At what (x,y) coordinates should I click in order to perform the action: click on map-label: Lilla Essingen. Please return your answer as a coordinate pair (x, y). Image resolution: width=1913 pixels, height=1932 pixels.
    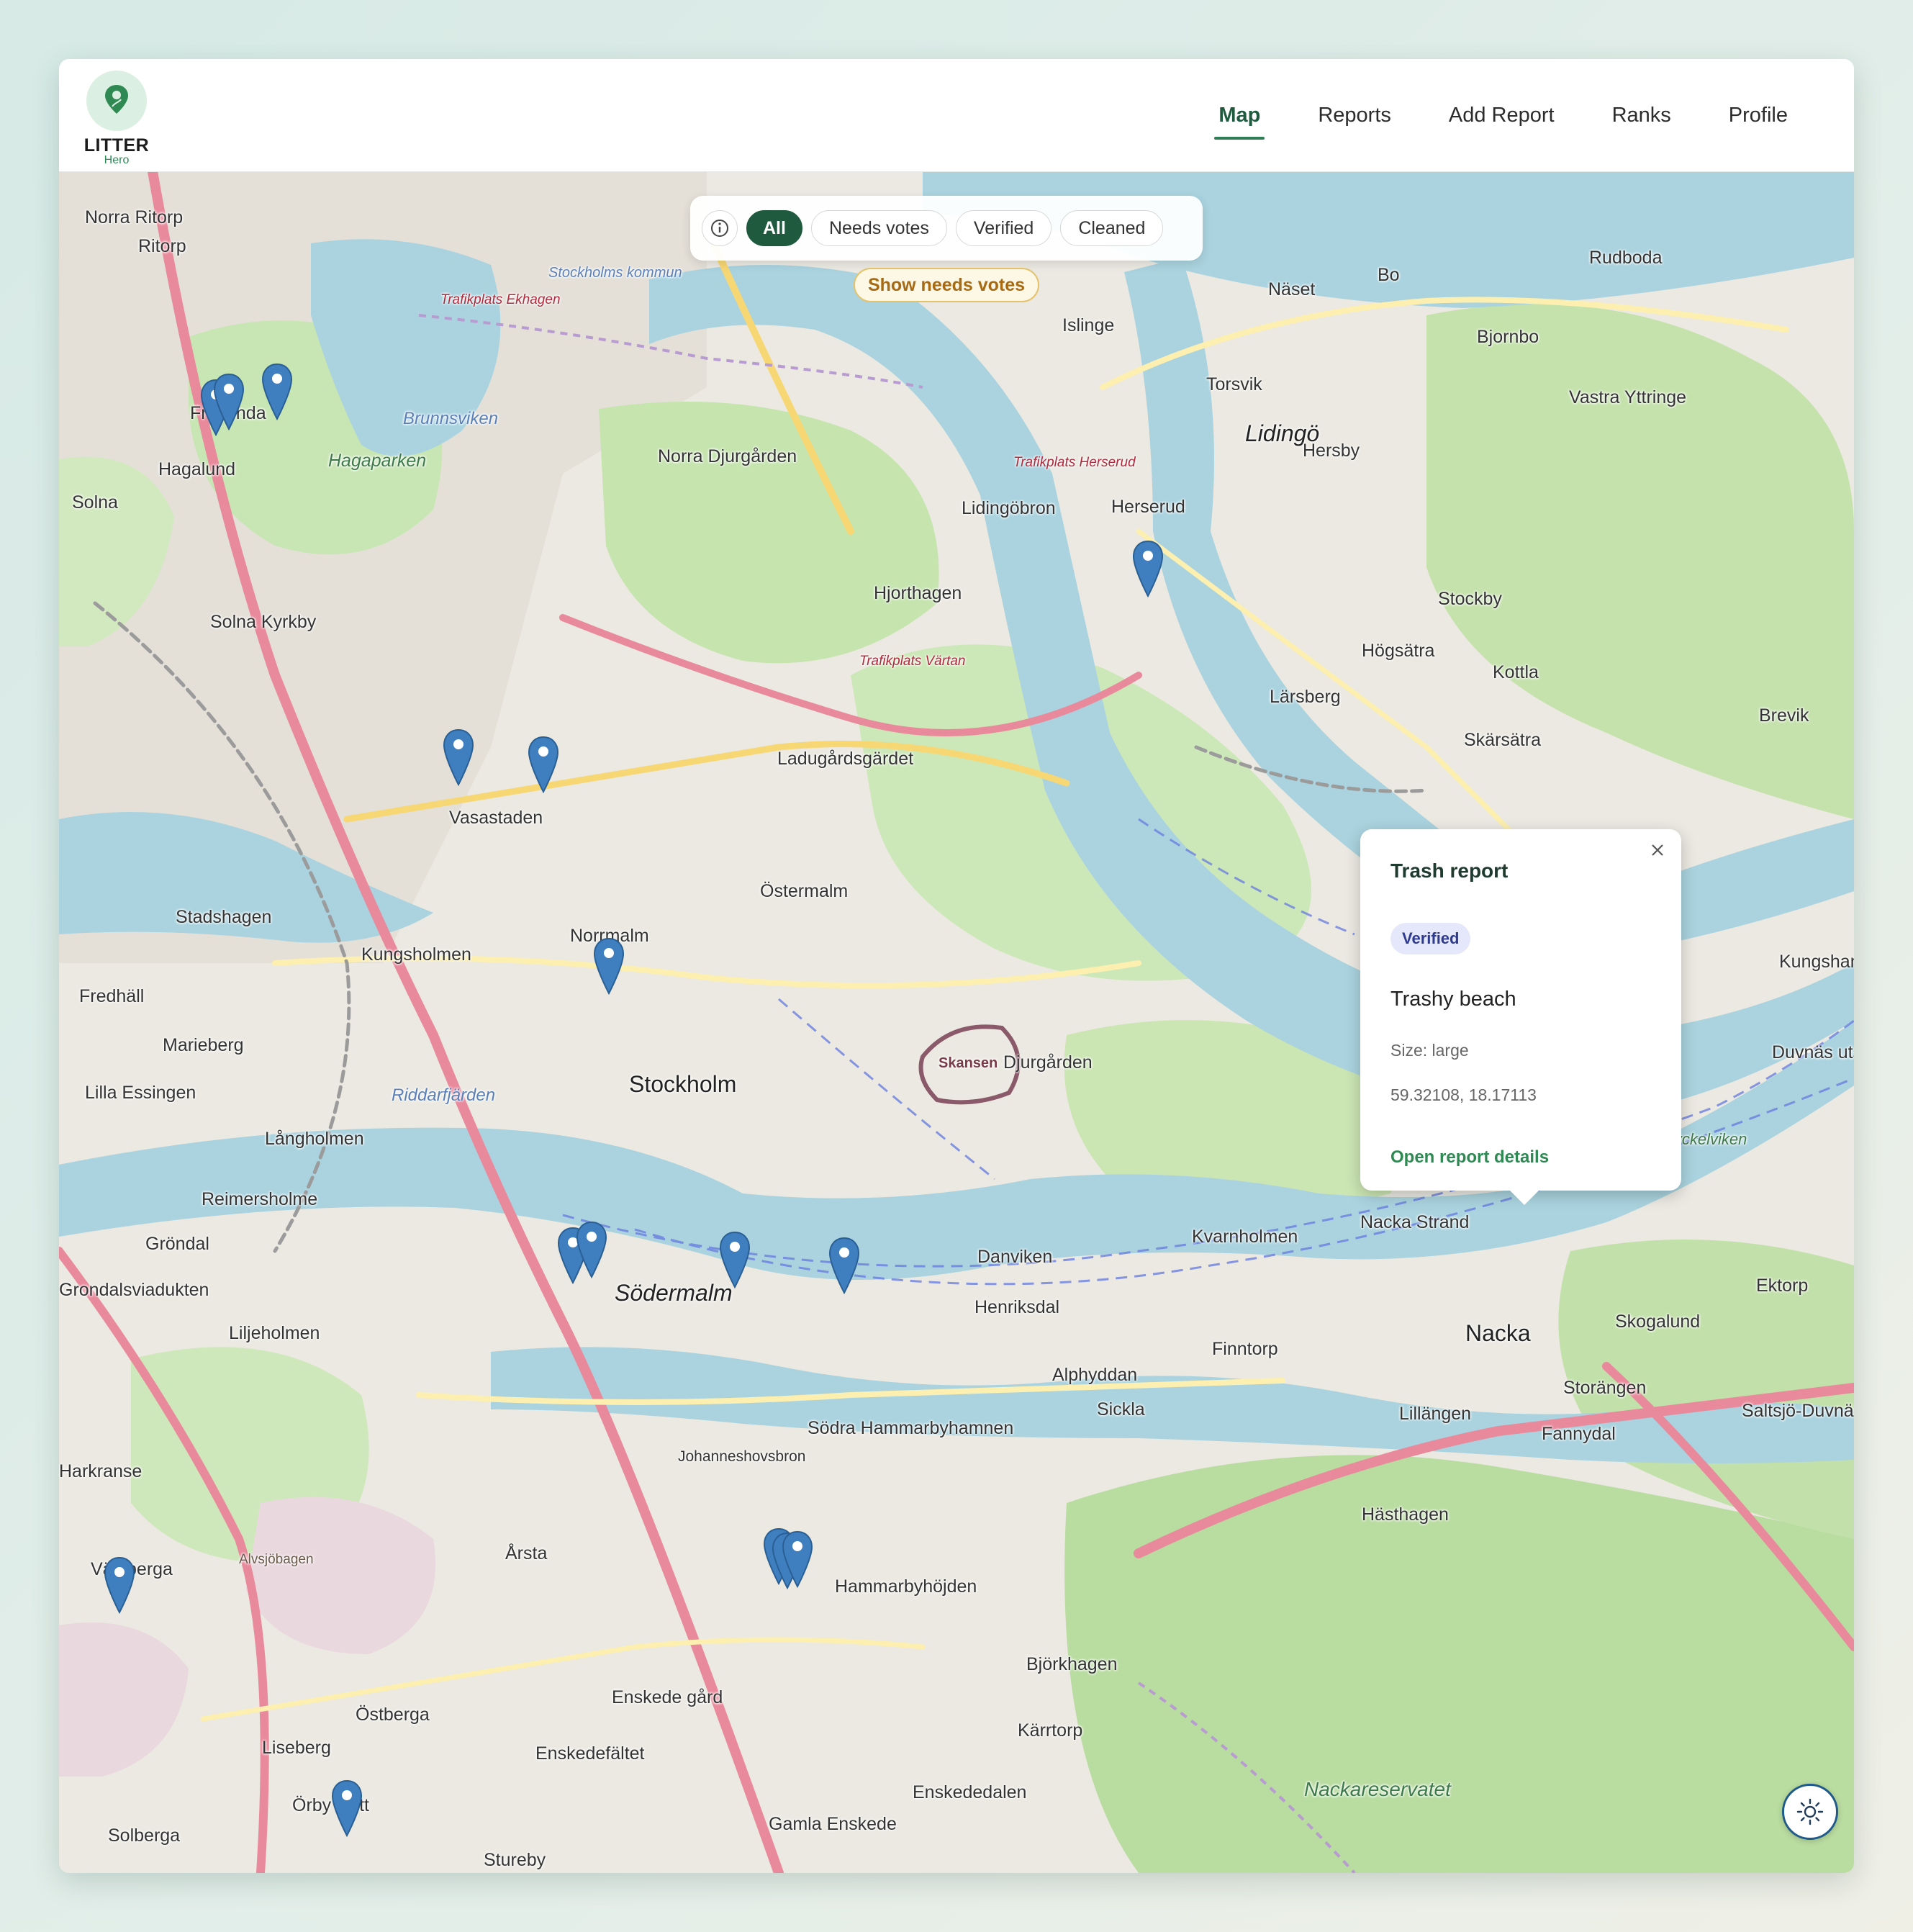
    Looking at the image, I should click on (140, 1093).